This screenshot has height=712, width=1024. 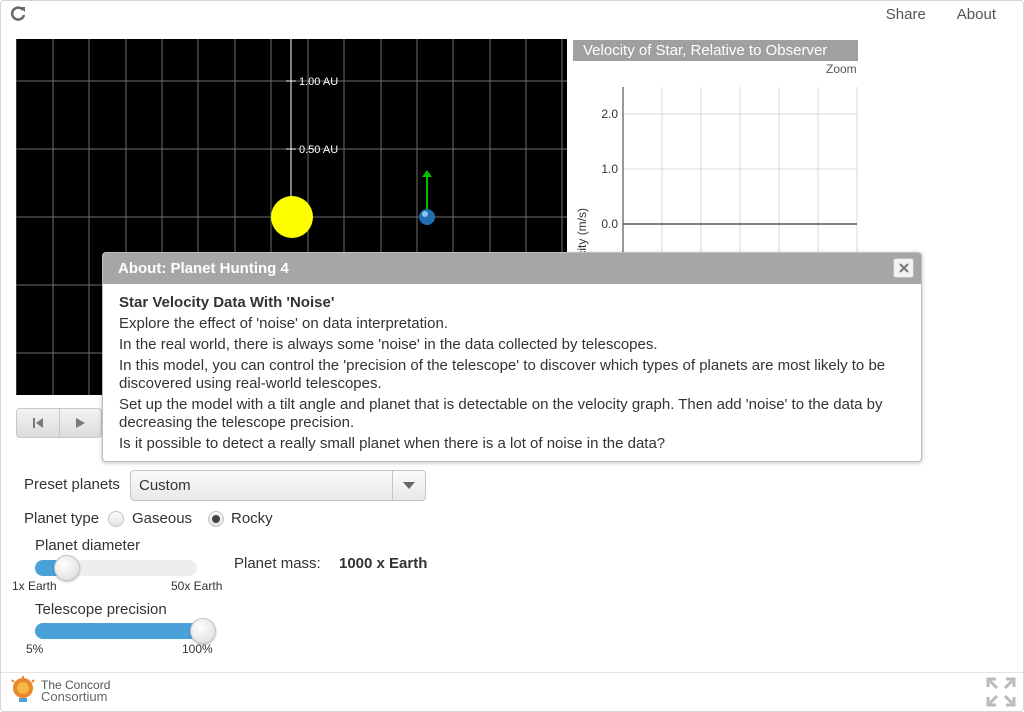 I want to click on rocky-label: Rocky, so click(x=252, y=518).